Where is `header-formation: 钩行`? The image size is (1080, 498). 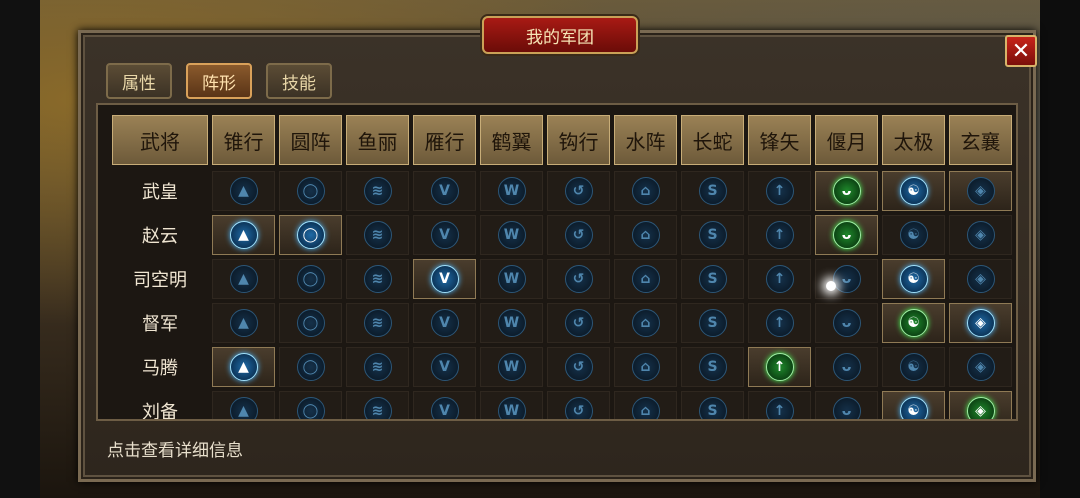 header-formation: 钩行 is located at coordinates (578, 140).